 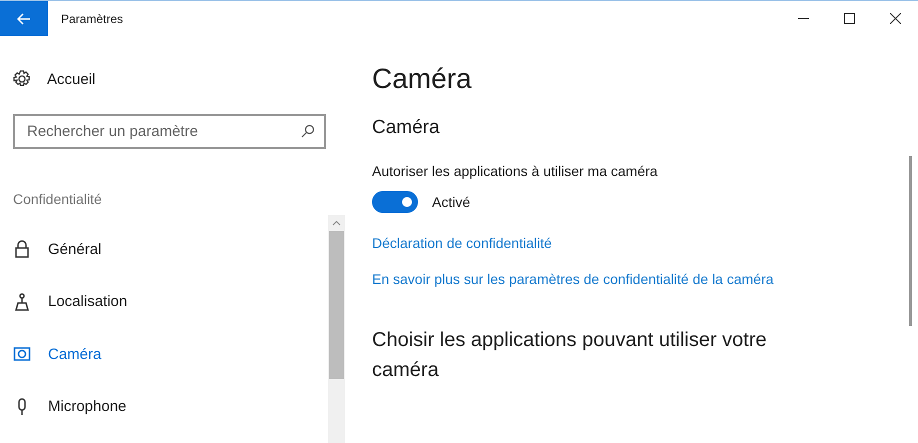 What do you see at coordinates (895, 18) in the screenshot?
I see `close-icon` at bounding box center [895, 18].